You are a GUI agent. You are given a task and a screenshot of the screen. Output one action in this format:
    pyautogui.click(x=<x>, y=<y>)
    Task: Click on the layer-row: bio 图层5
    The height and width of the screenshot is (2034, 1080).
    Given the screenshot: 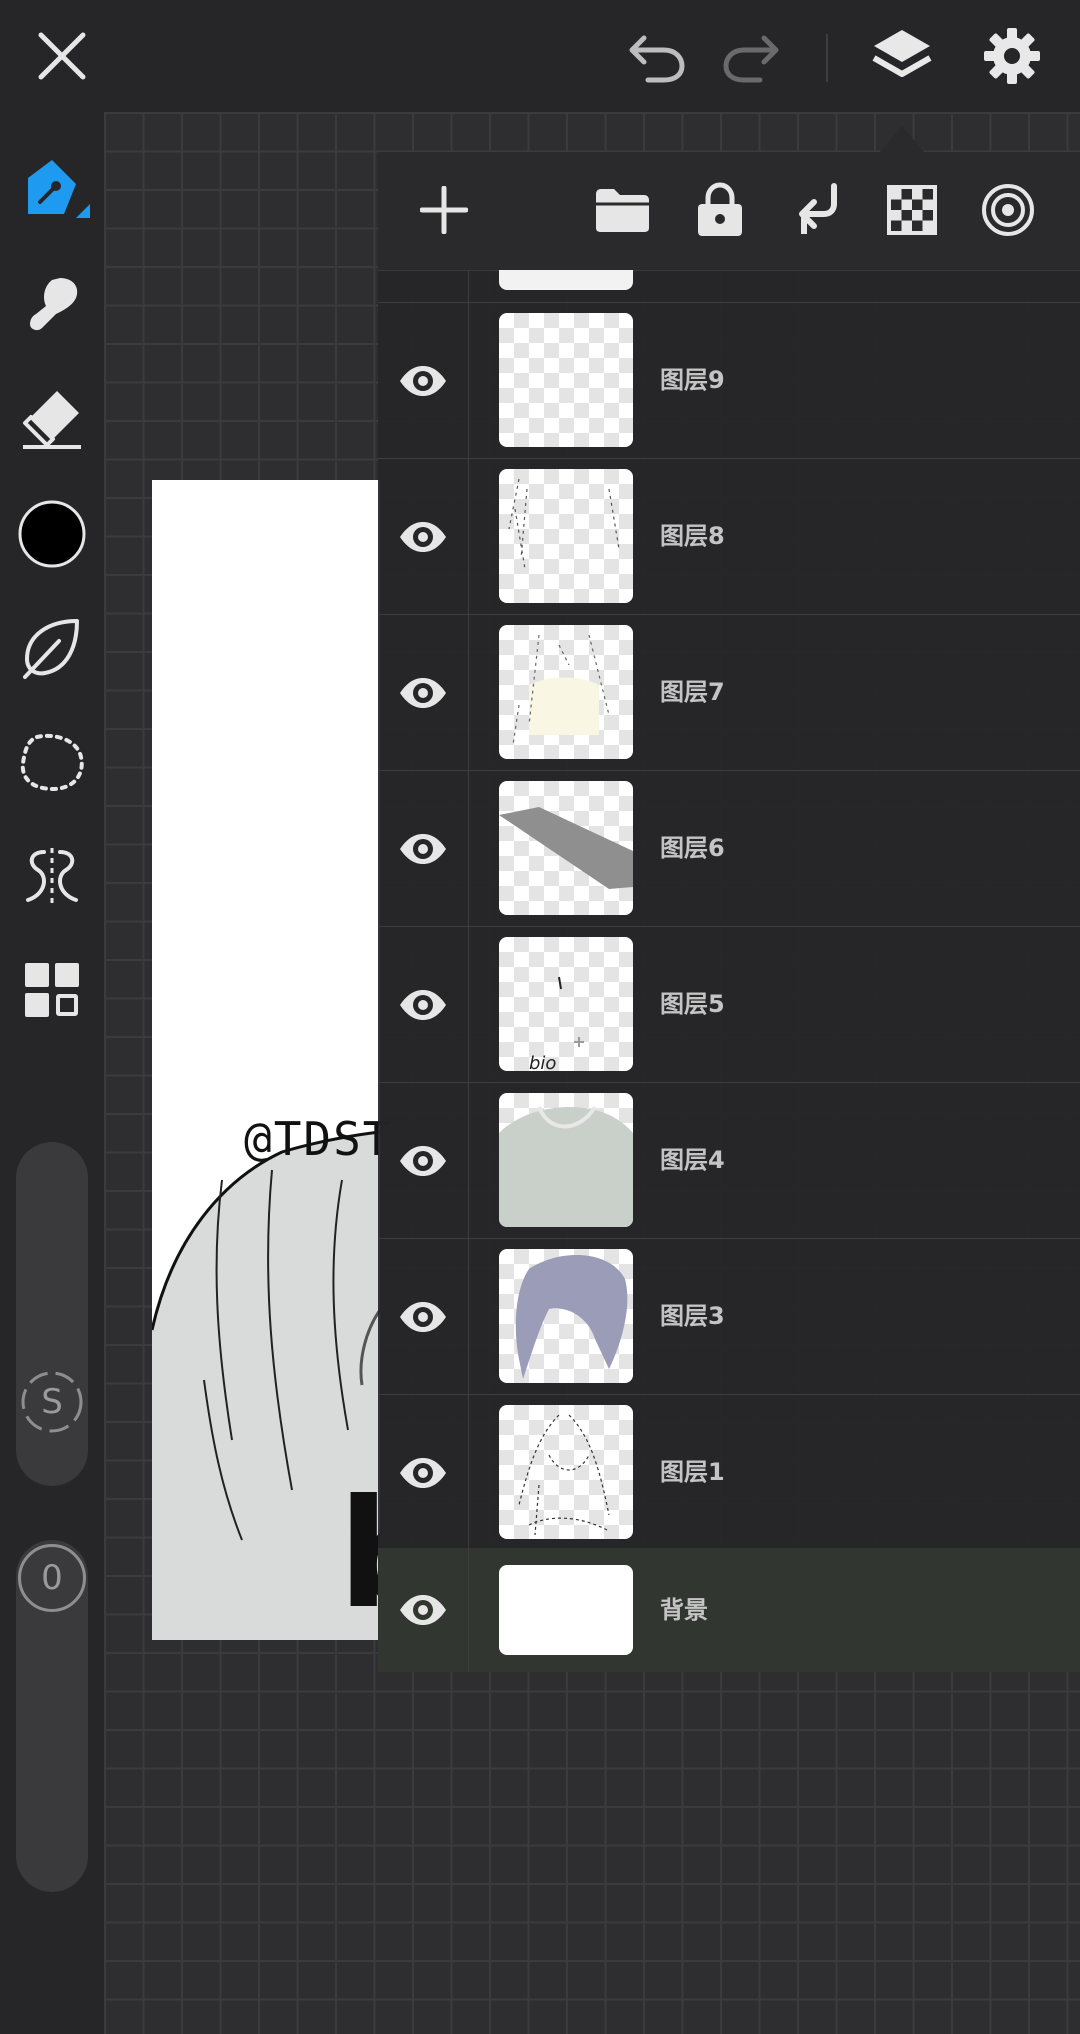 What is the action you would take?
    pyautogui.click(x=729, y=1005)
    